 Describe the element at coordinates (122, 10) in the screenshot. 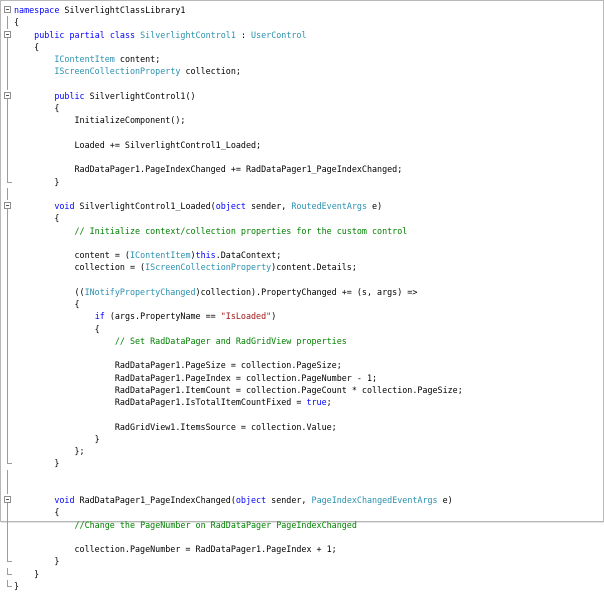

I see `code-token: SilverlightClassLibrary1` at that location.